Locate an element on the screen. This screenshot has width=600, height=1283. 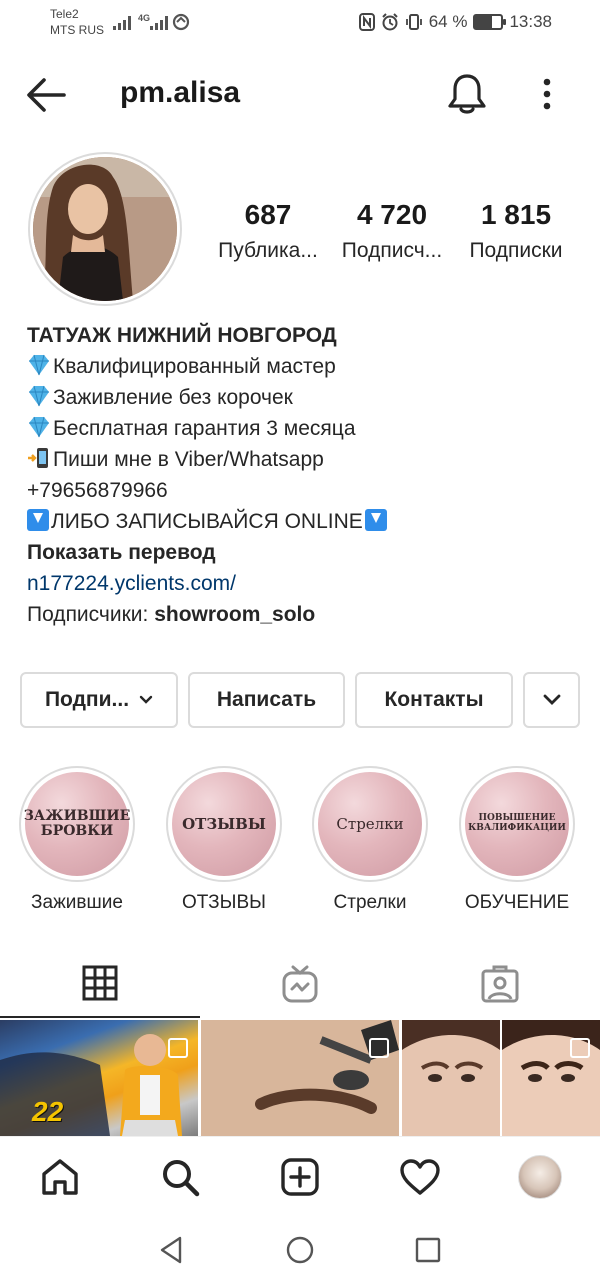
highlight-obuchenie: ПОВЫШЕНИЕ КВАЛИФИКАЦИИ ОБУЧЕНИЕ is located at coordinates (517, 840).